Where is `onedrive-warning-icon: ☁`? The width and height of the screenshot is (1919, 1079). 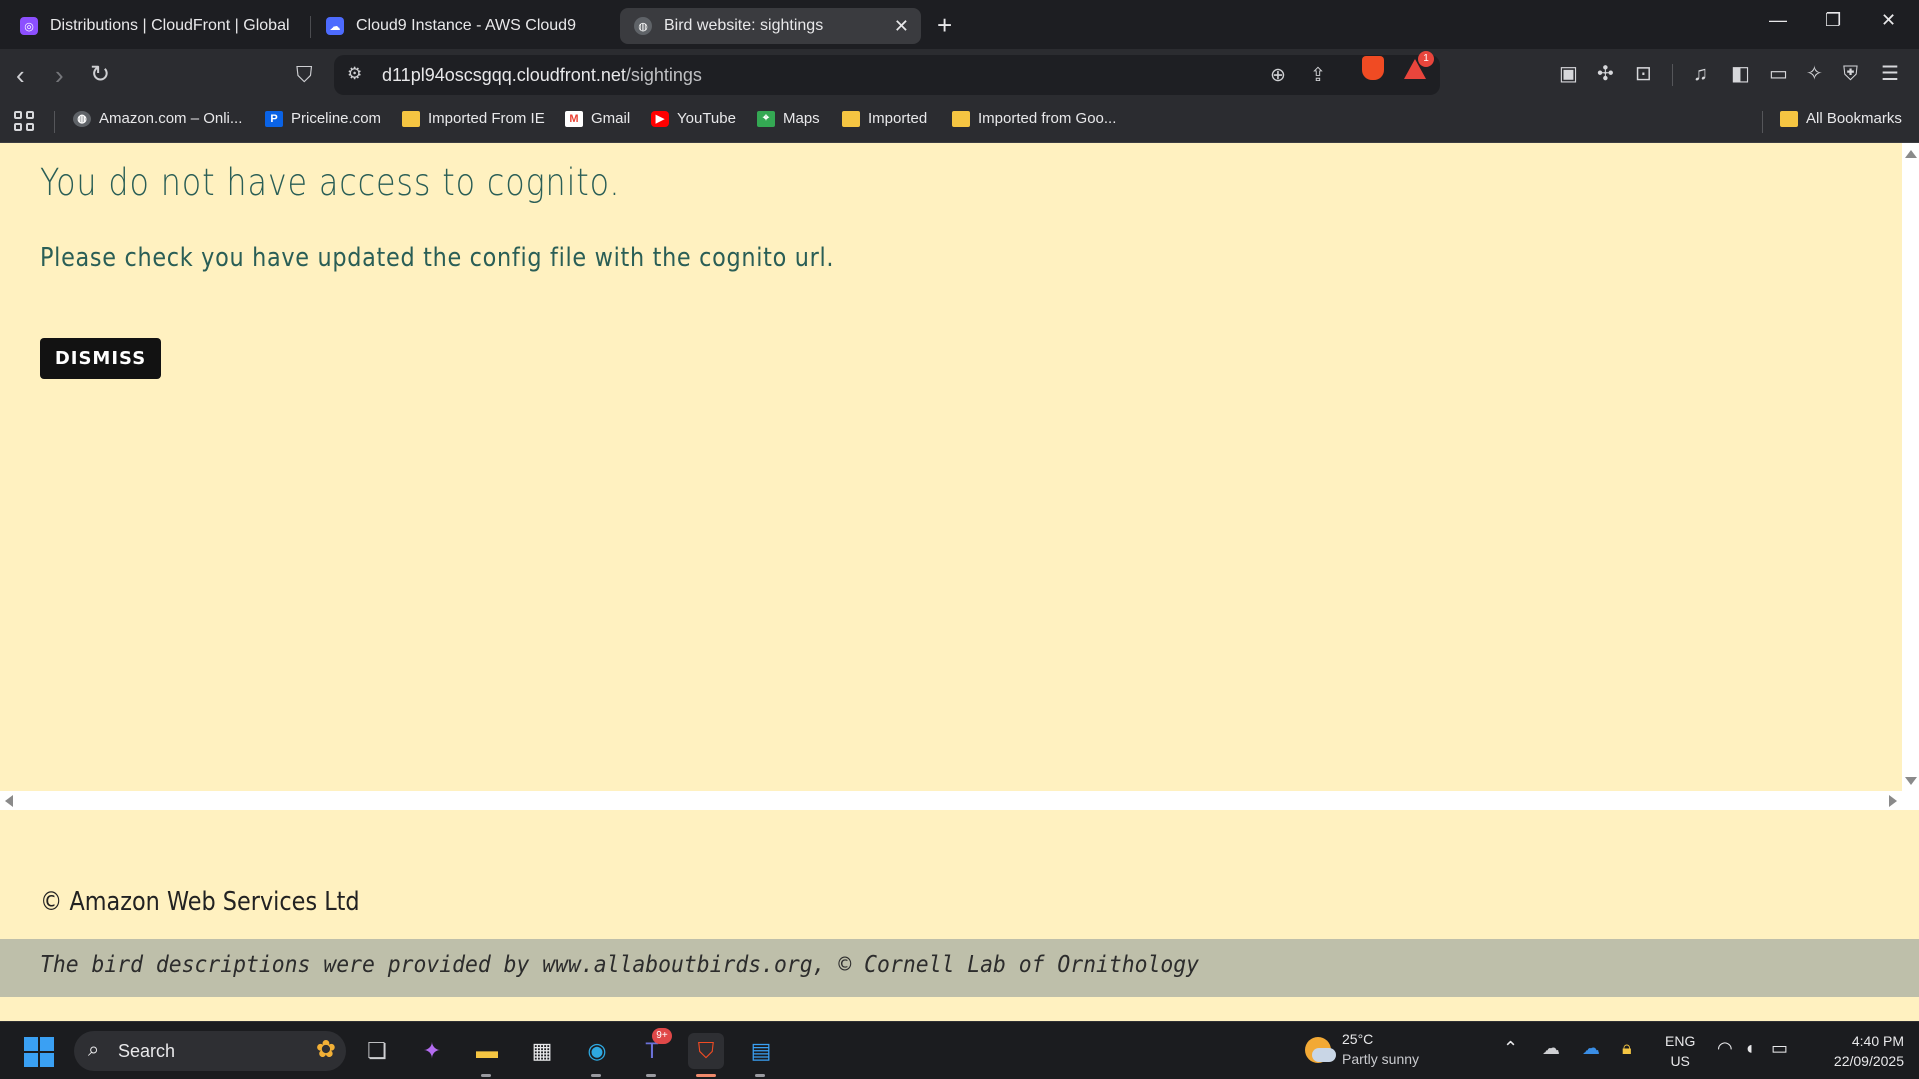 onedrive-warning-icon: ☁ is located at coordinates (1551, 1048).